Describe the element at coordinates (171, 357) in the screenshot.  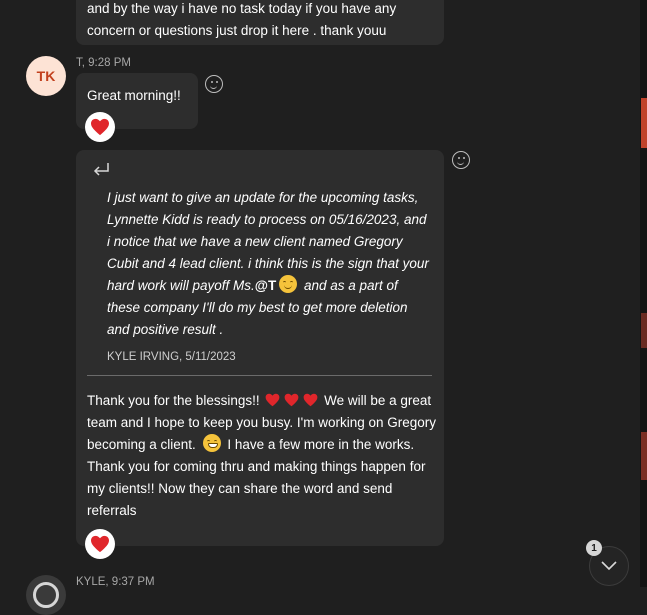
I see `quote-author-date: KYLE IRVING, 5/11/2023` at that location.